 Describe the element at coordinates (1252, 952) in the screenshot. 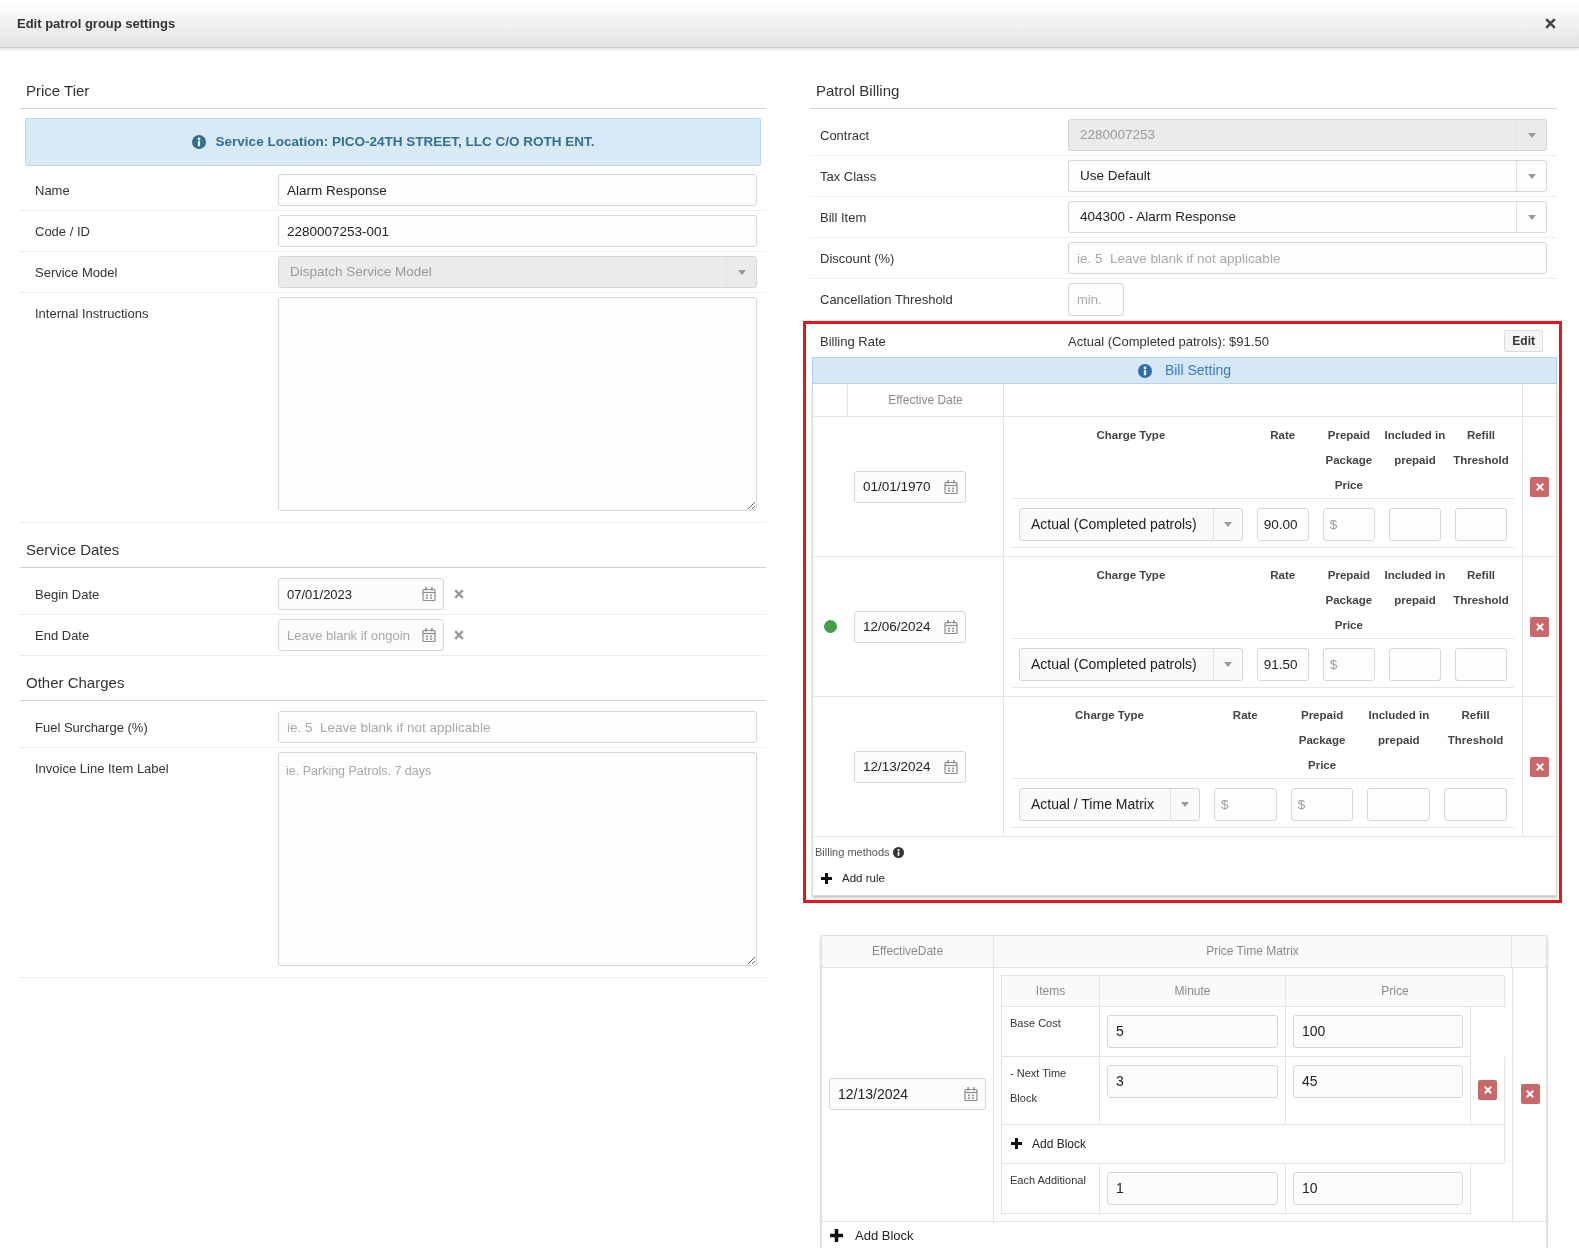

I see `column-header: Price Time Matrix` at that location.